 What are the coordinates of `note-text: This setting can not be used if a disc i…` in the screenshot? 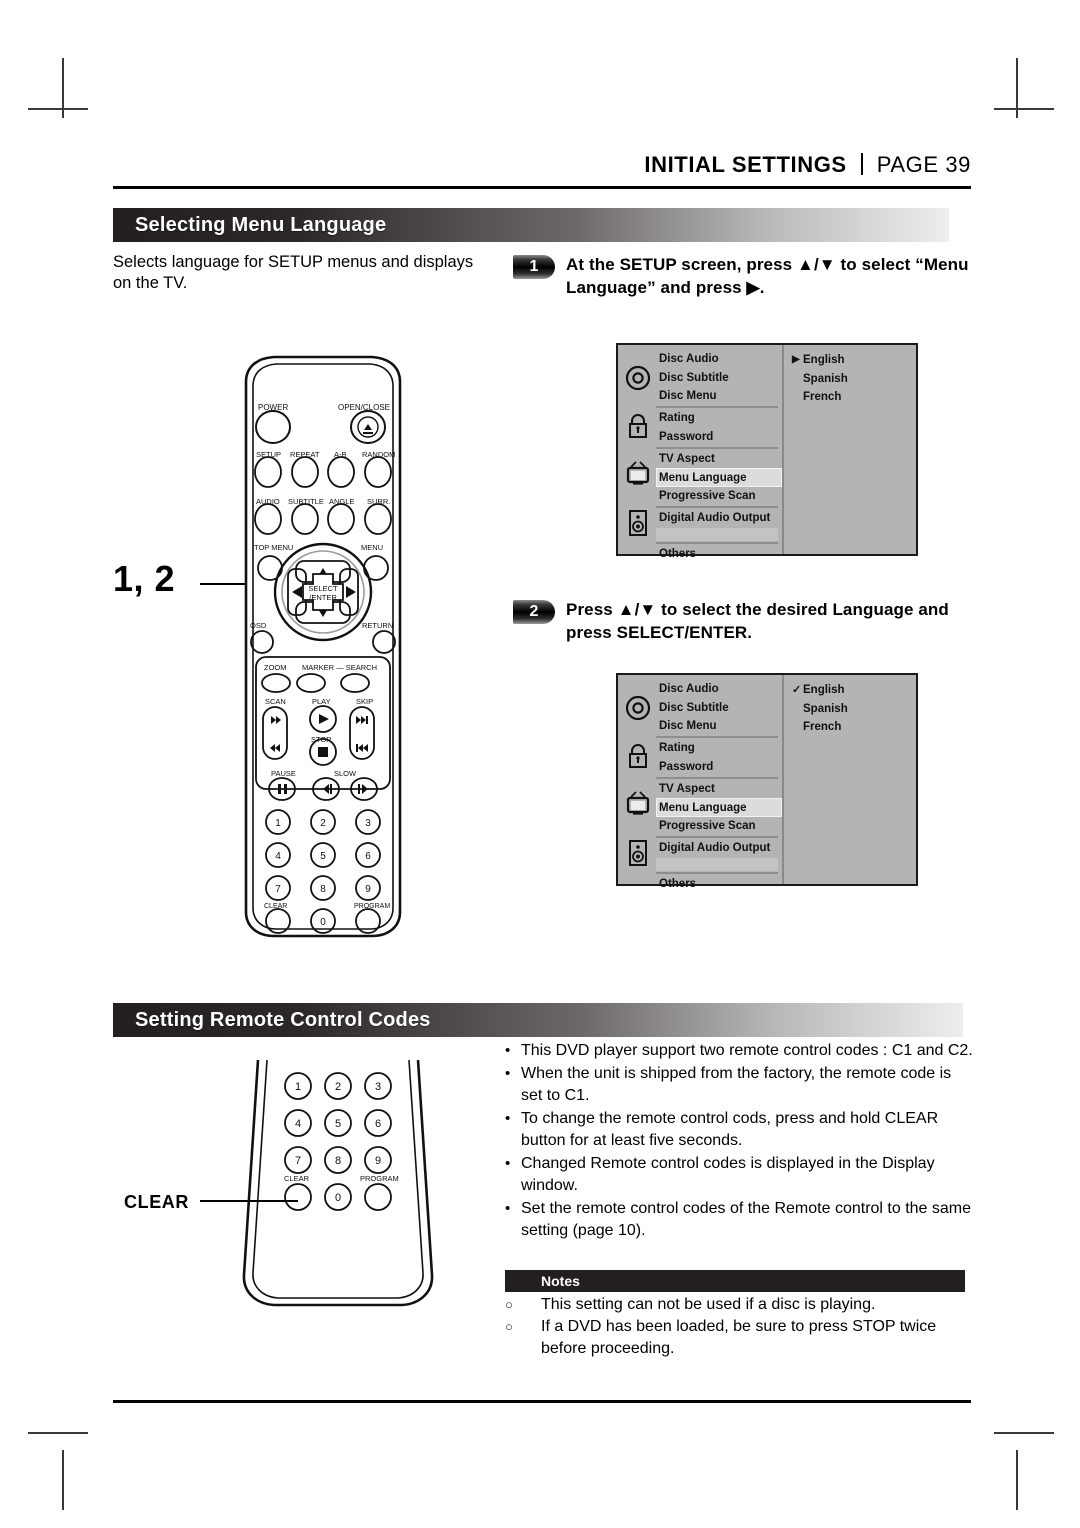 It's located at (708, 1304).